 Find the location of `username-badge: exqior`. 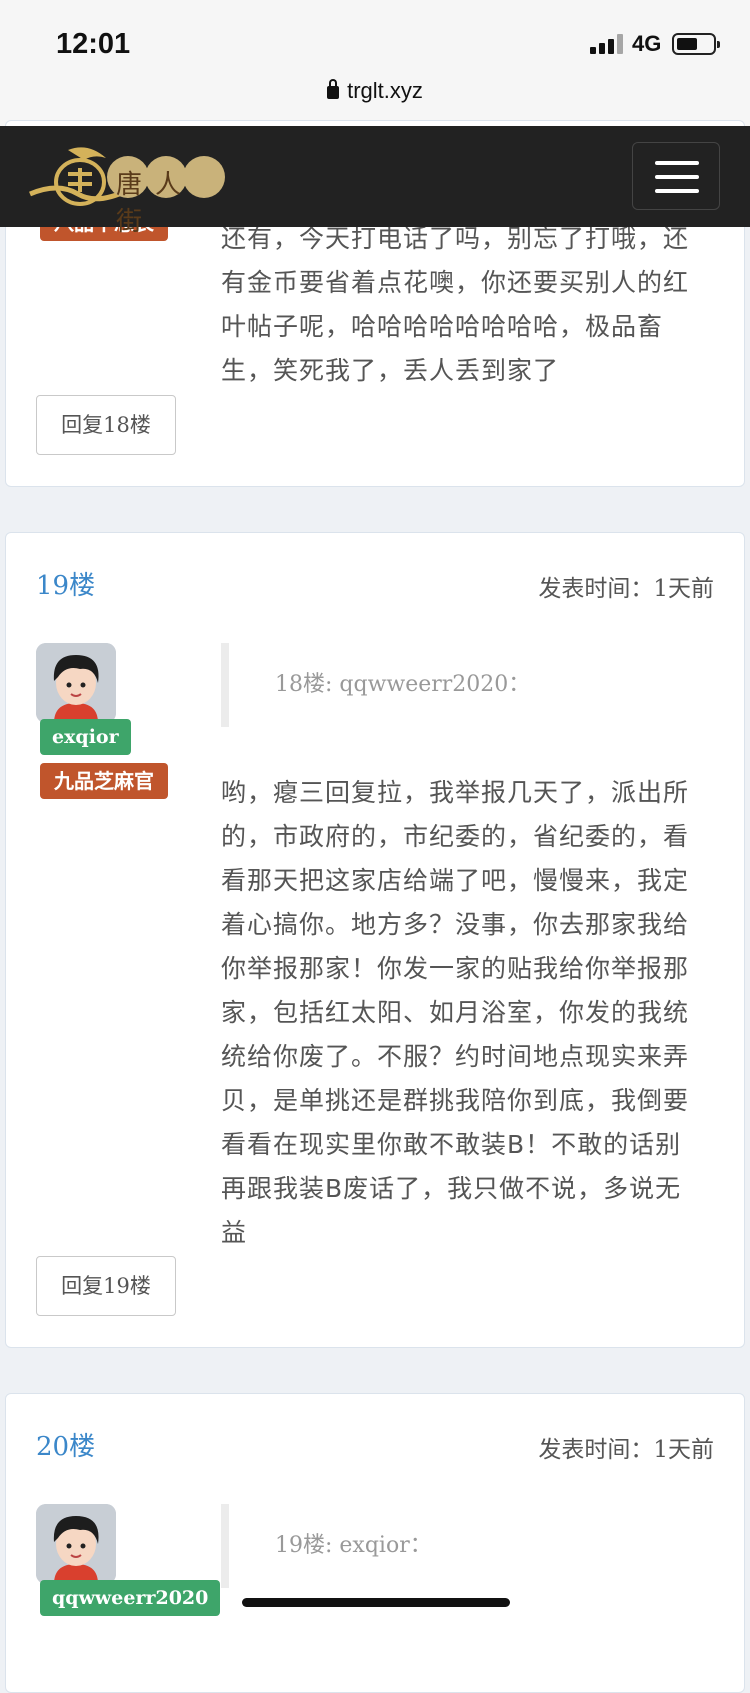

username-badge: exqior is located at coordinates (85, 737).